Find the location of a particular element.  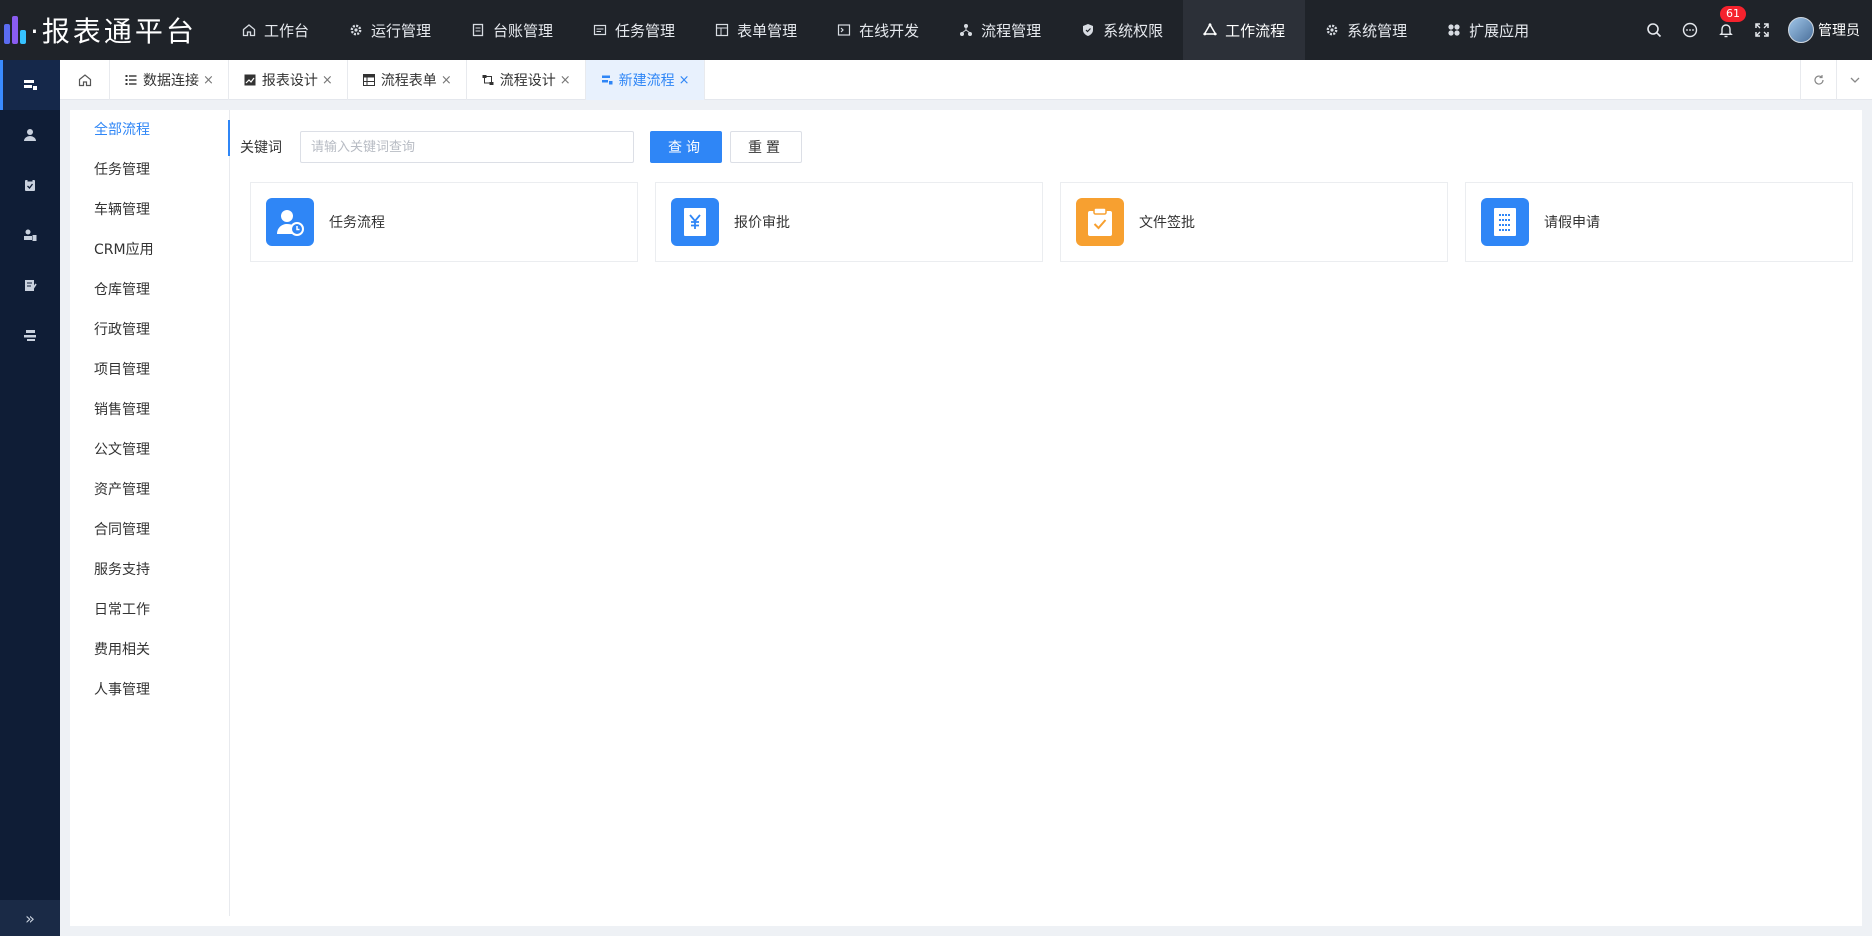

flow-design-icon is located at coordinates (488, 80).